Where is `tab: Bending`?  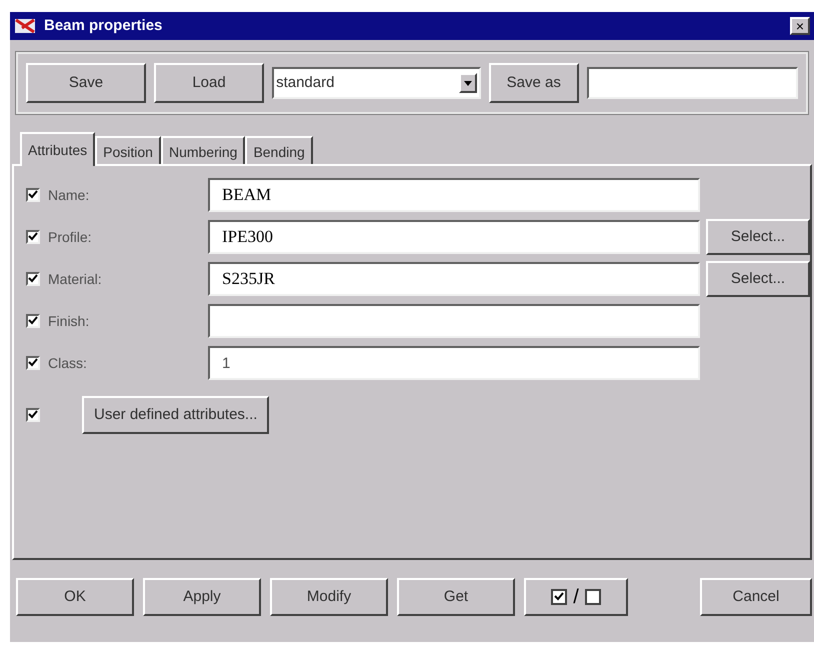
tab: Bending is located at coordinates (279, 150).